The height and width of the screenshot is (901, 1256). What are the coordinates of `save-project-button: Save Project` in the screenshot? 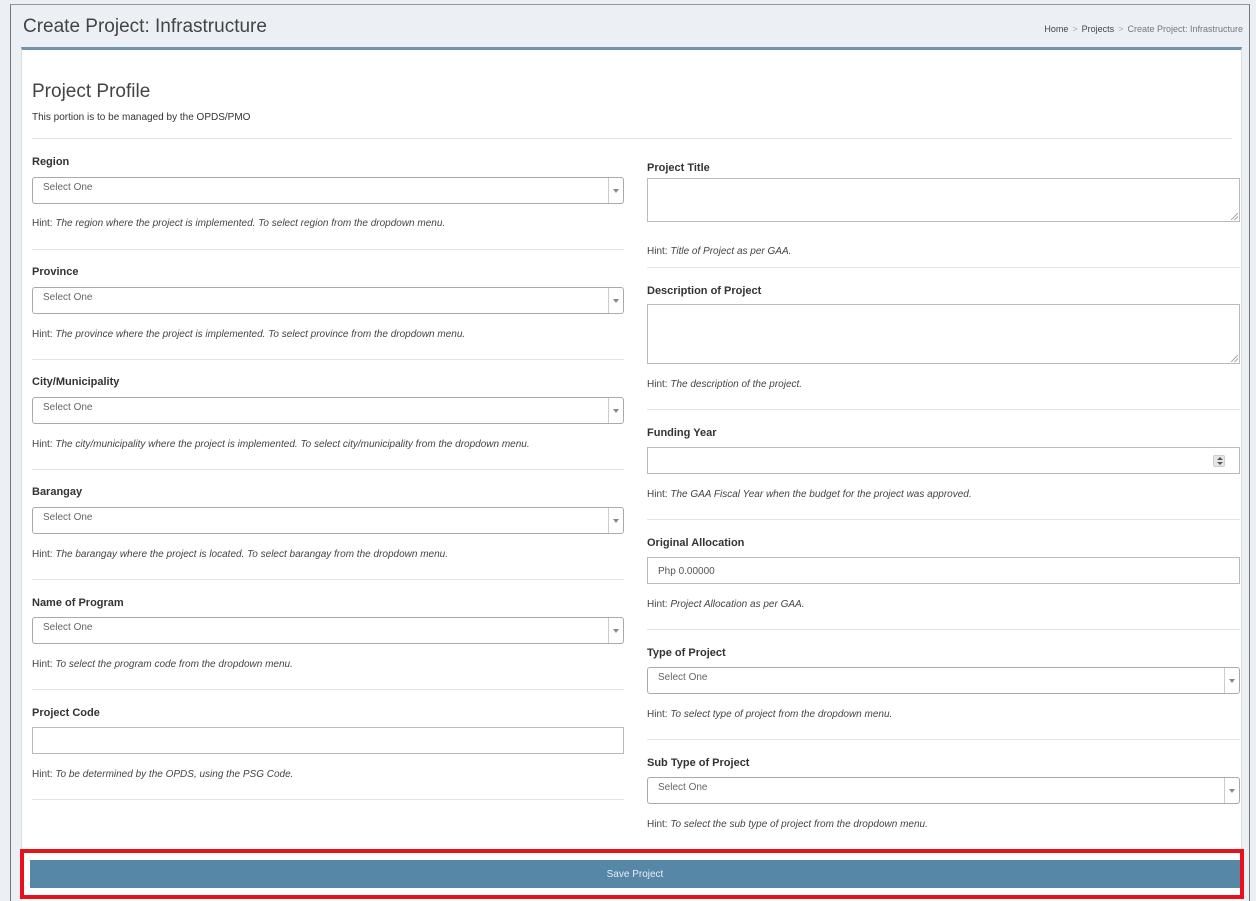 It's located at (635, 874).